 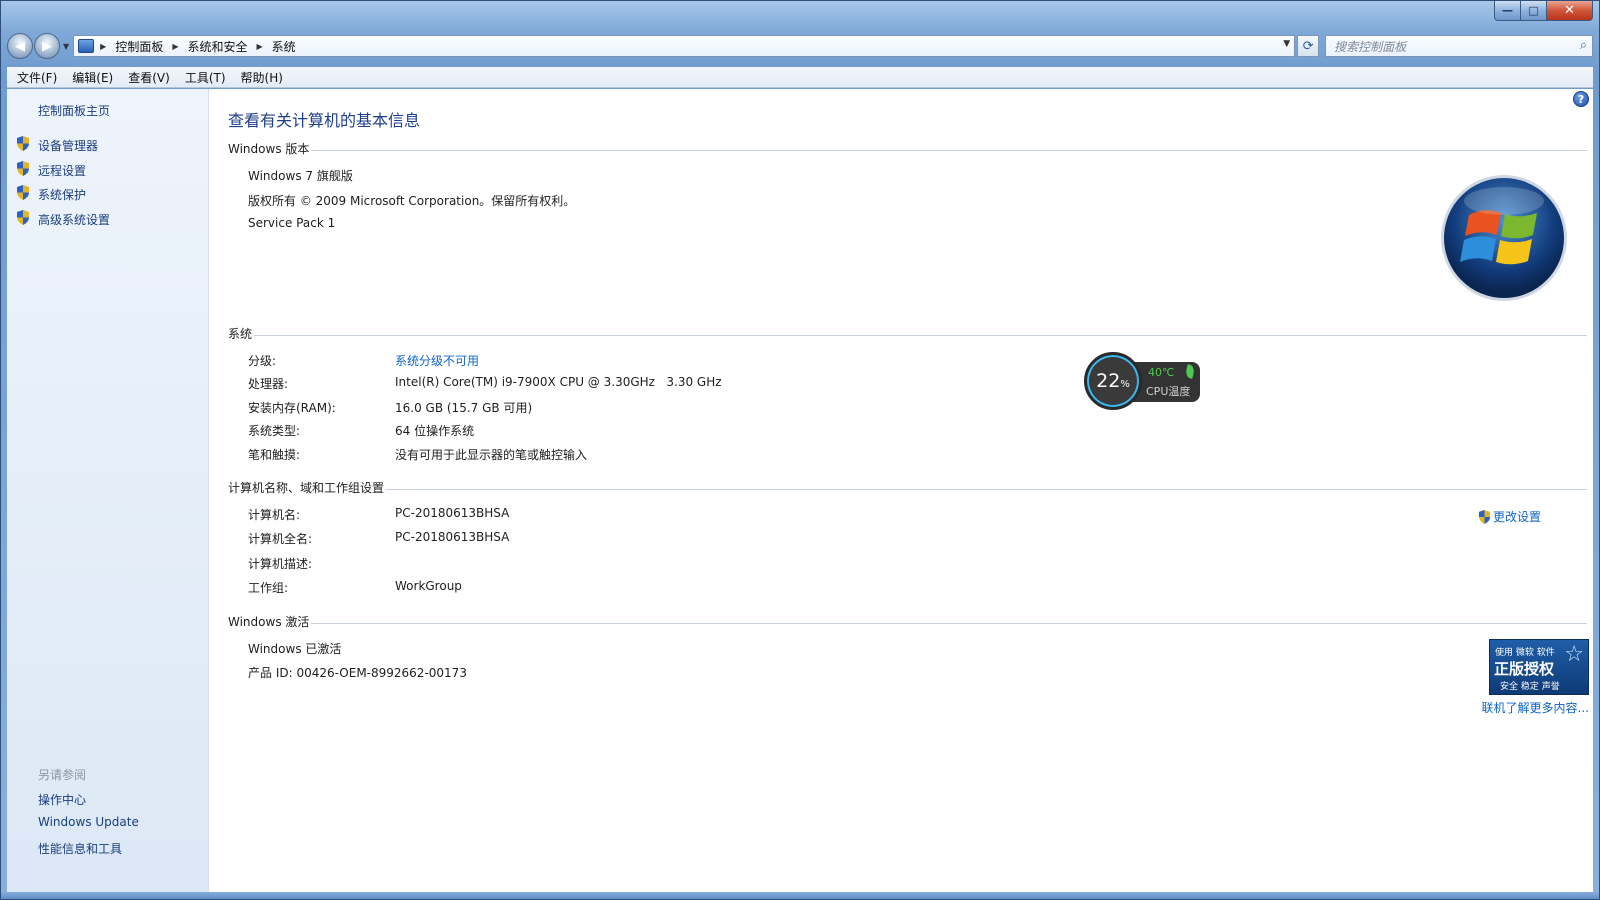 I want to click on control-panel-home-link: 控制面板主页, so click(x=74, y=110).